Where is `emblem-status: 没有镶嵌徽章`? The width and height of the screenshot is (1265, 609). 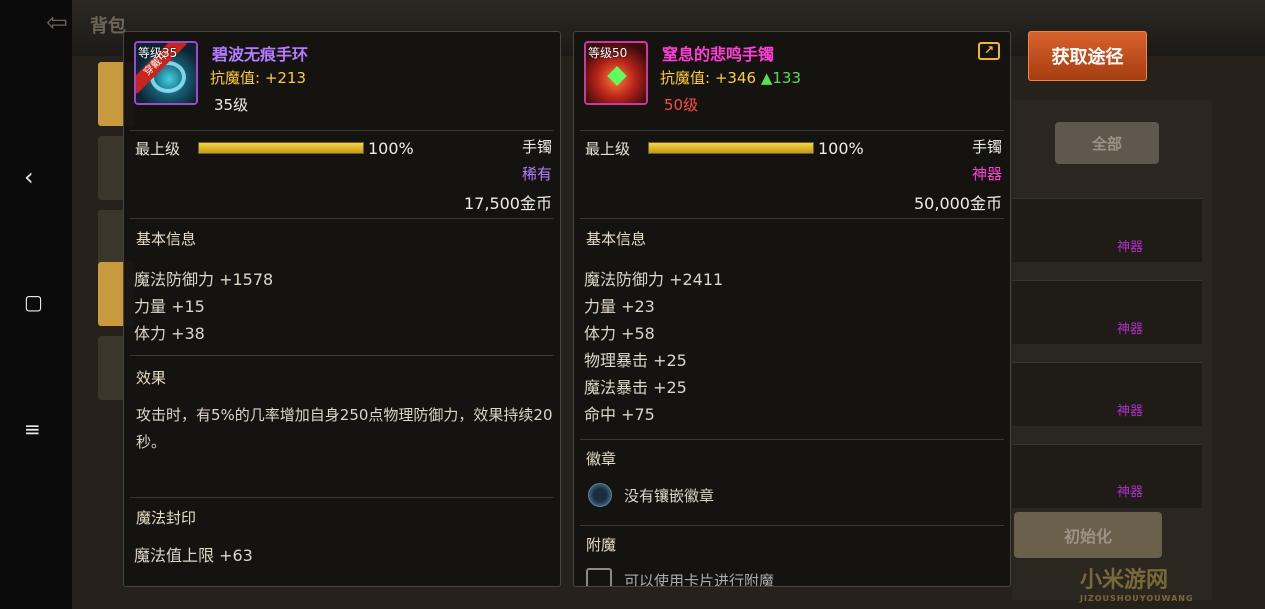
emblem-status: 没有镶嵌徽章 is located at coordinates (669, 496).